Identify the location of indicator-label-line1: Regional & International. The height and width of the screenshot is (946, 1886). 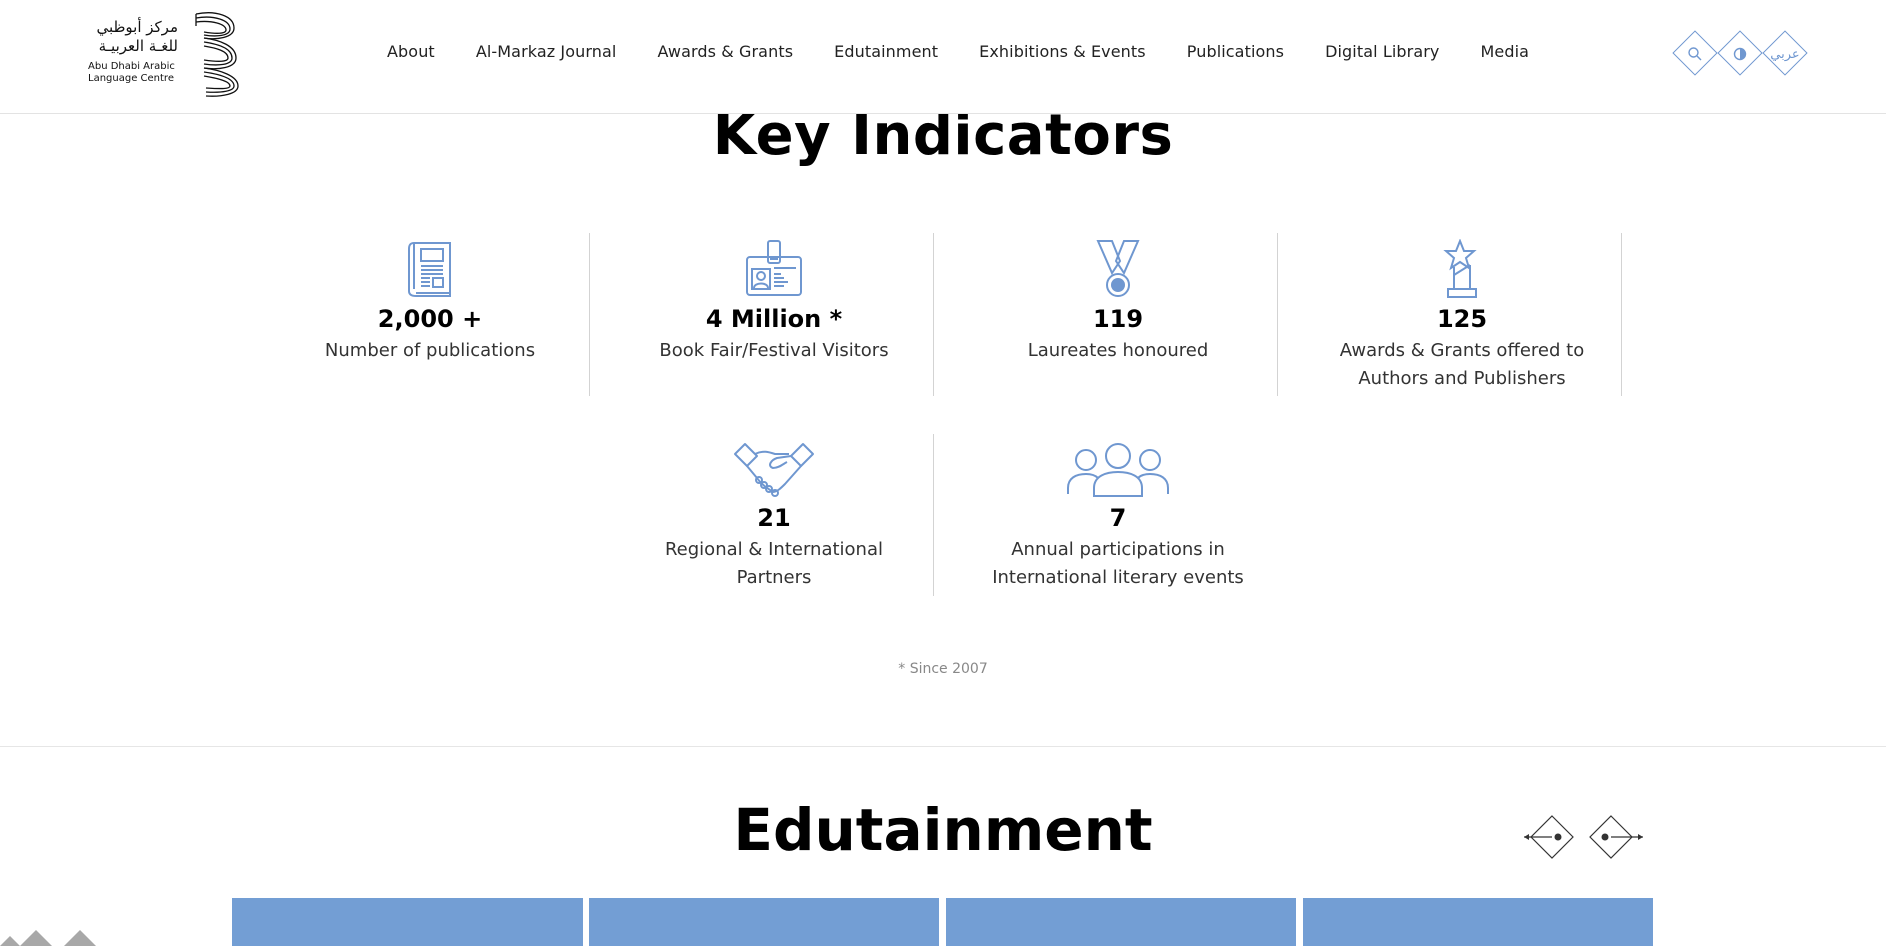
(773, 549).